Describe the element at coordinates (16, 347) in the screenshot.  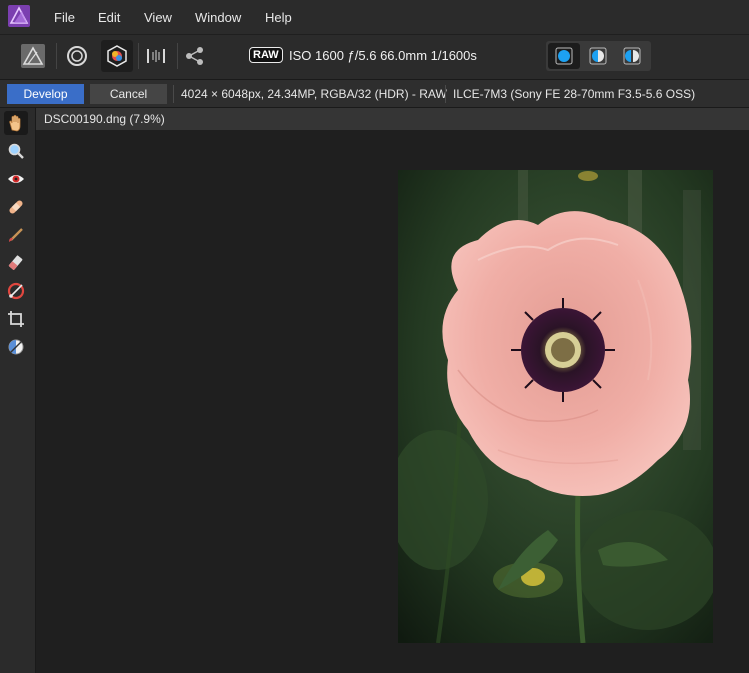
I see `white-balance-tool-icon` at that location.